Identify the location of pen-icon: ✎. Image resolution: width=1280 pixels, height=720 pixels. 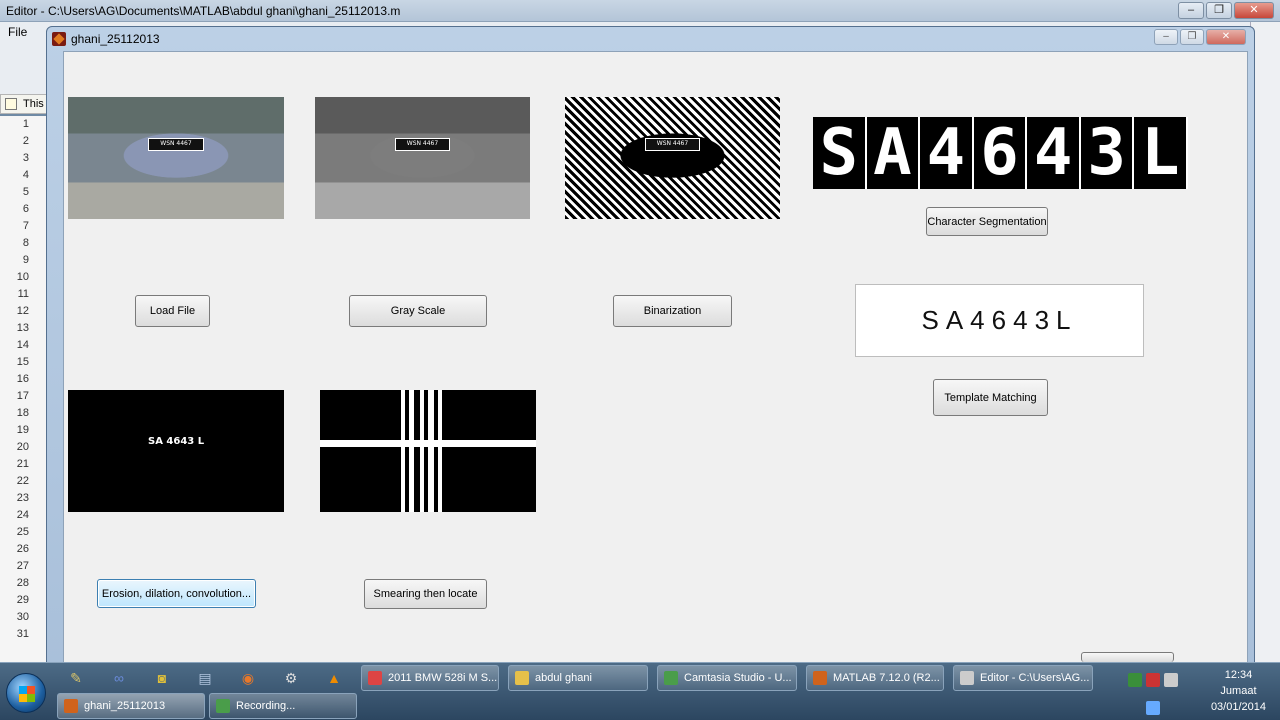
(76, 678).